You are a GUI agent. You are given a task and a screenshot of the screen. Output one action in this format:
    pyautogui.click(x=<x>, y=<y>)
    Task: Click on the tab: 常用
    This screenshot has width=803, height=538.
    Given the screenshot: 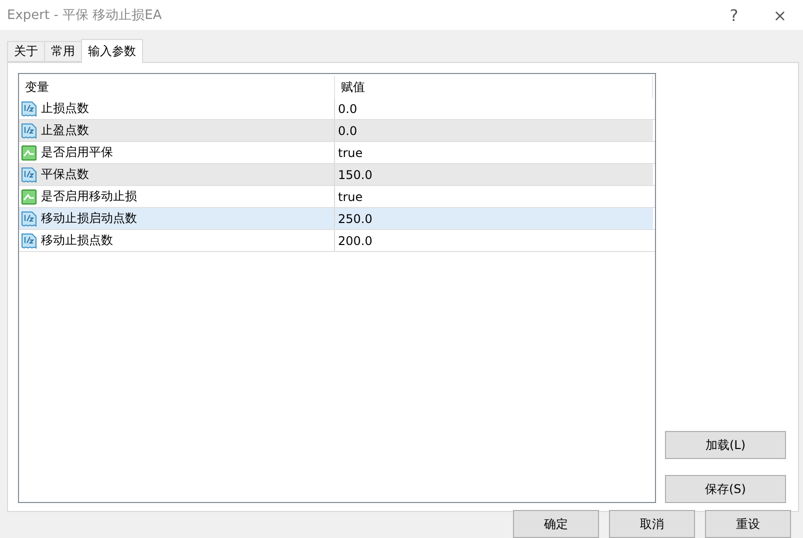 What is the action you would take?
    pyautogui.click(x=63, y=51)
    